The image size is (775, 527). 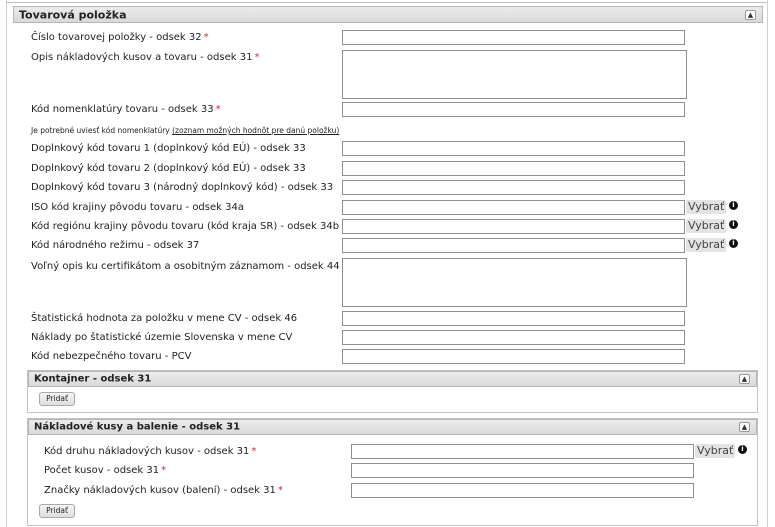 I want to click on description-textarea, so click(x=514, y=74).